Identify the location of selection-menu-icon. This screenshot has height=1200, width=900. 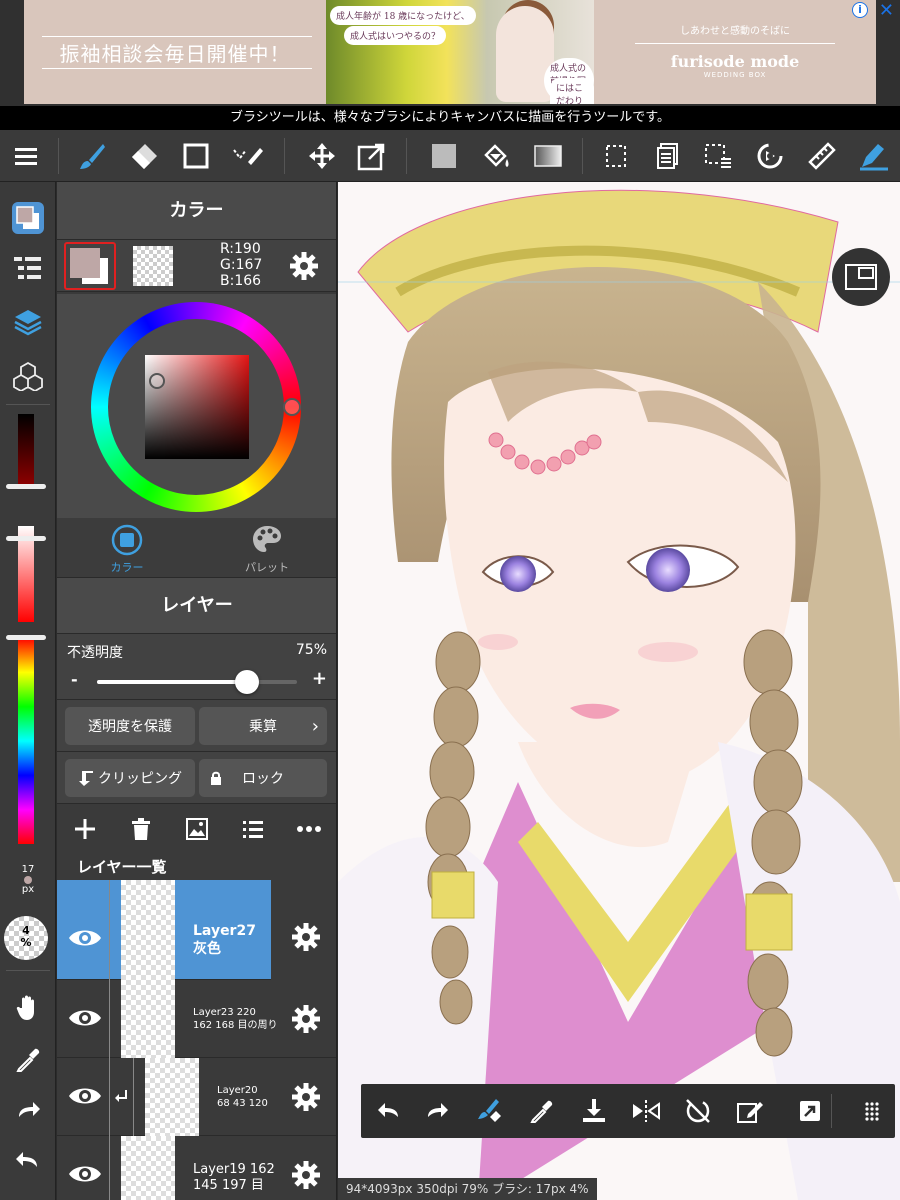
(718, 156).